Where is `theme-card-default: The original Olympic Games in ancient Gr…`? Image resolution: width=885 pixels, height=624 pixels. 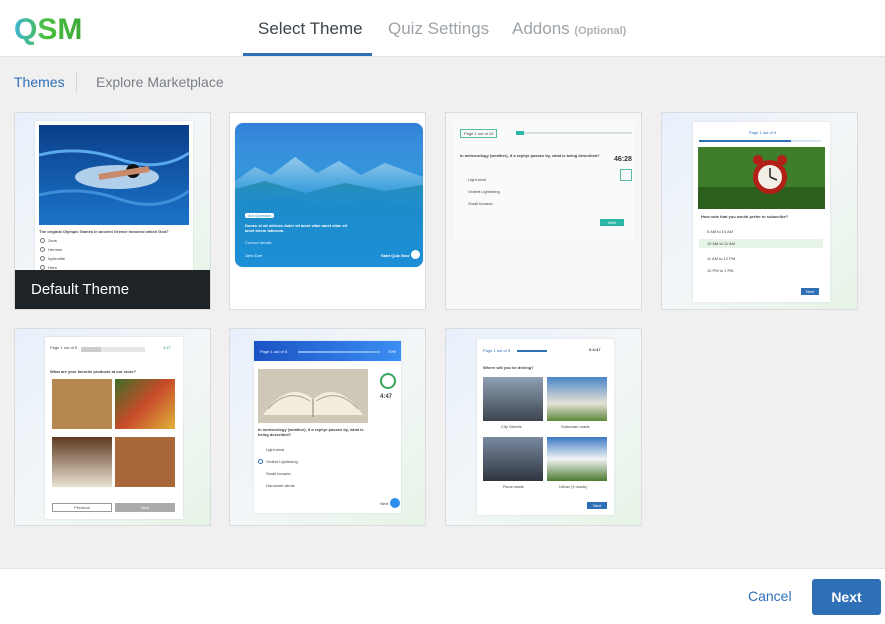
theme-card-default: The original Olympic Games in ancient Gr… is located at coordinates (112, 211).